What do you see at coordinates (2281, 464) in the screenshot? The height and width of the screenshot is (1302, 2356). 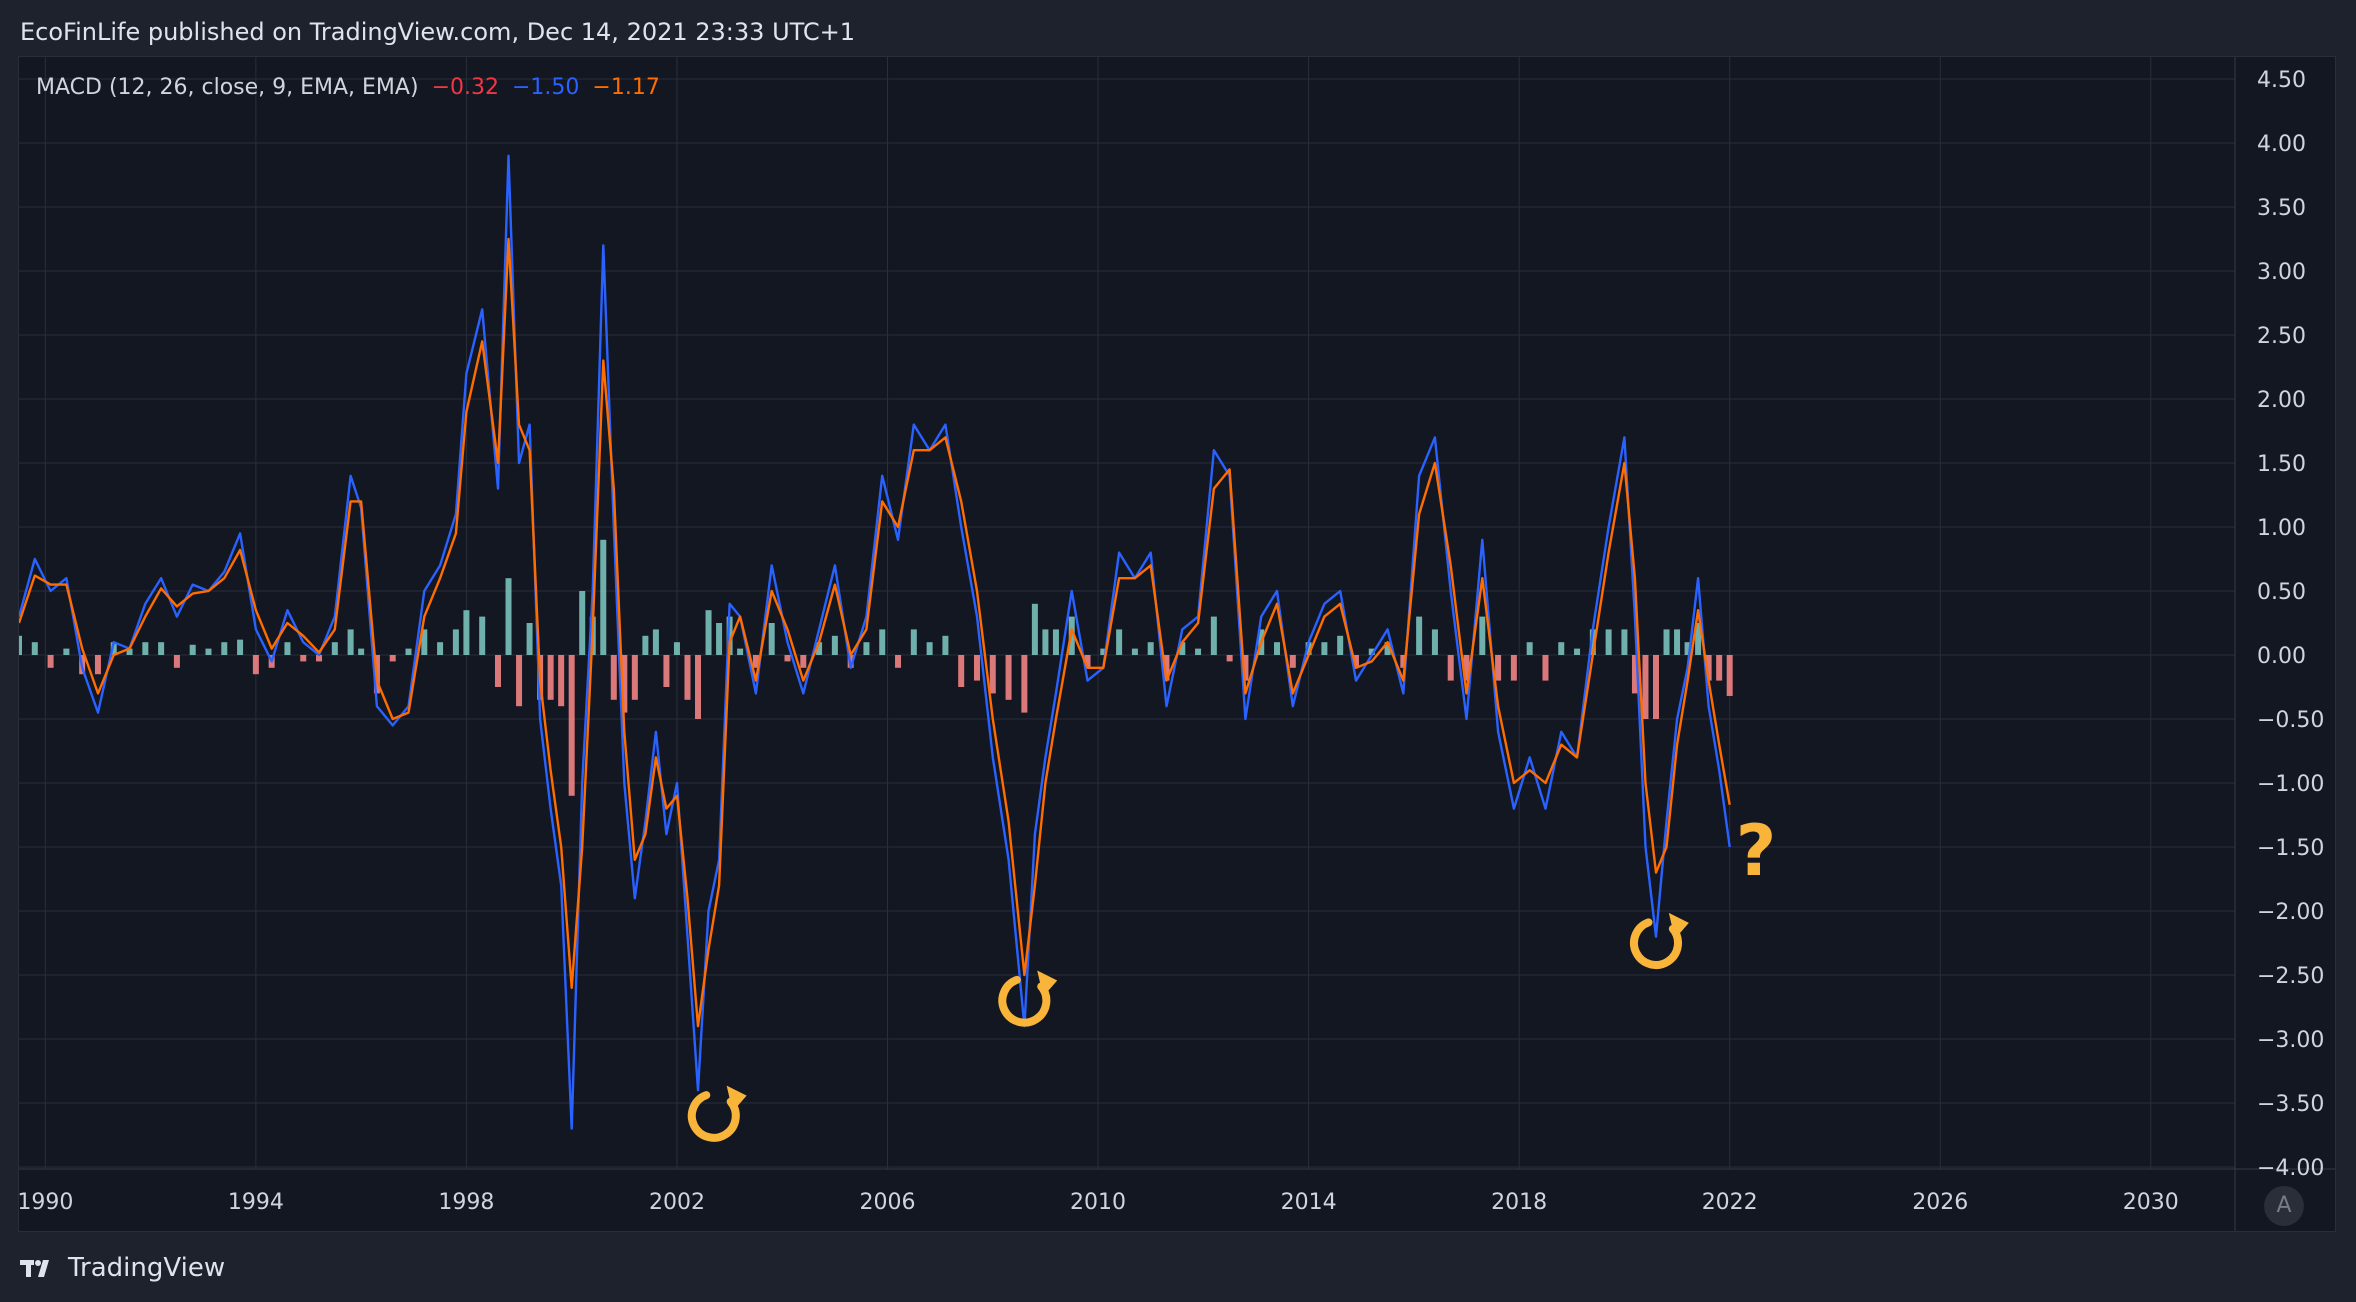 I see `y-tick-label: 1.50` at bounding box center [2281, 464].